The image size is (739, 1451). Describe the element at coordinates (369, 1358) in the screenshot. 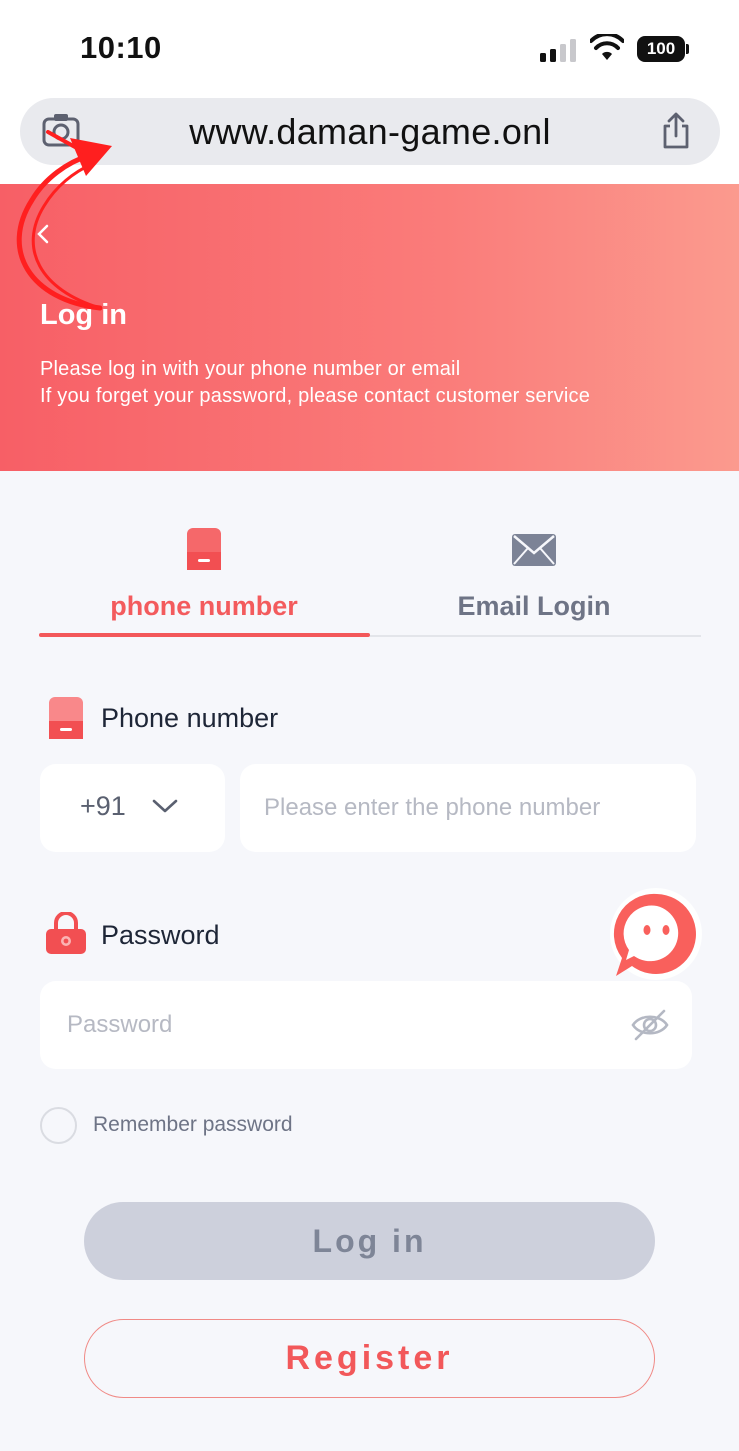

I see `register-button: Register` at that location.